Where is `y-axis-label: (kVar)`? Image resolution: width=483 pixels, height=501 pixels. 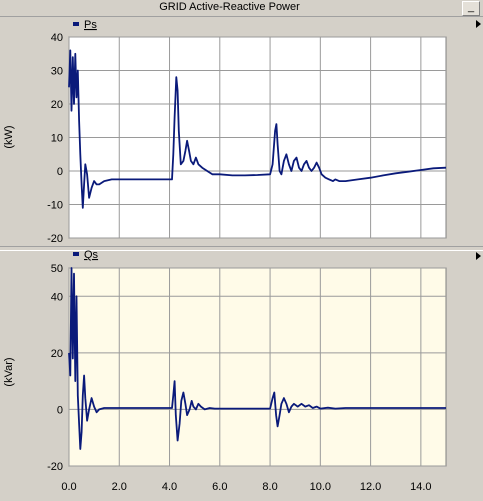 y-axis-label: (kVar) is located at coordinates (9, 371).